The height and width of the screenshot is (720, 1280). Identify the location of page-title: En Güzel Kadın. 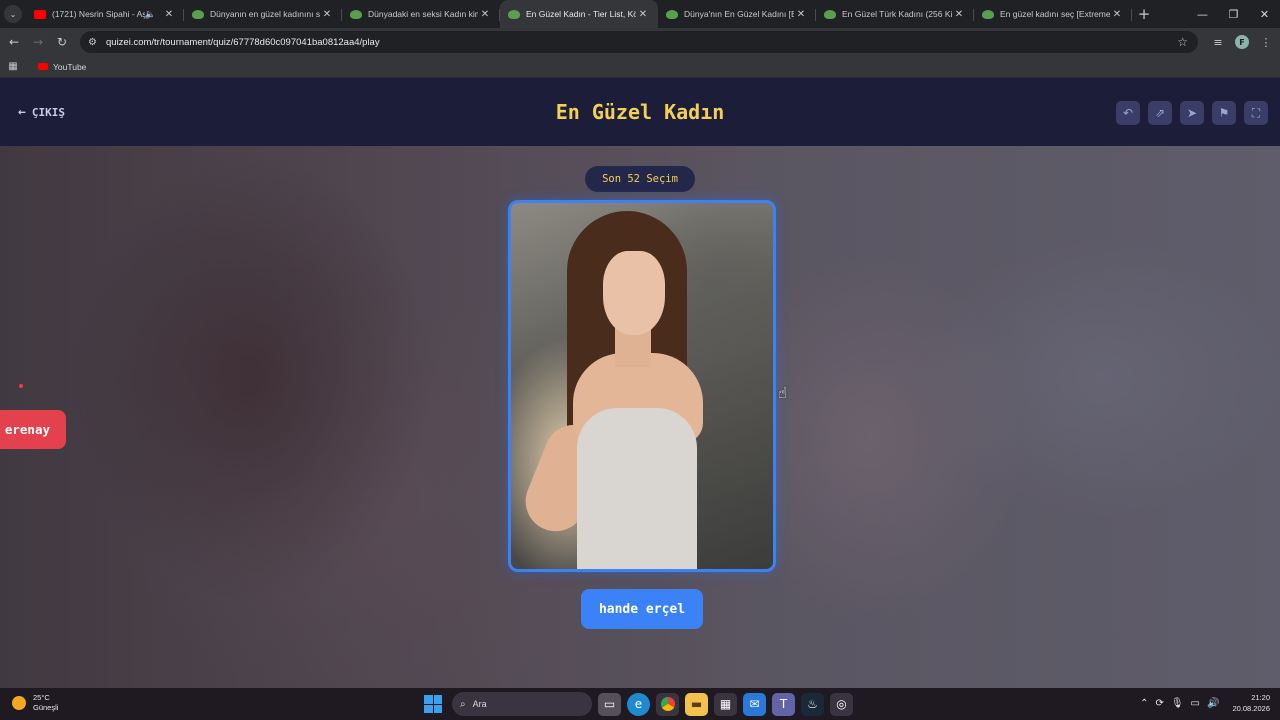
(640, 112).